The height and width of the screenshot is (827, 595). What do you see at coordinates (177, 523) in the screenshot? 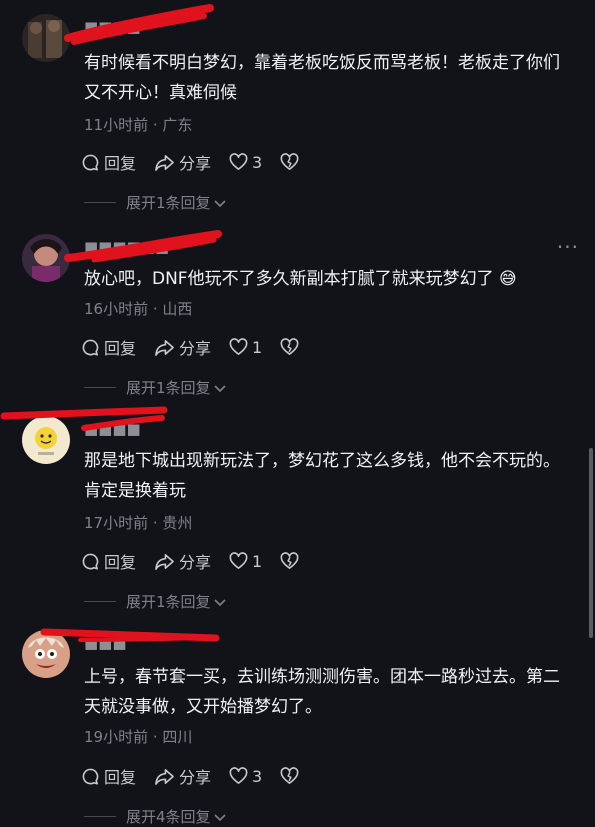
I see `comment-location: 贵州` at bounding box center [177, 523].